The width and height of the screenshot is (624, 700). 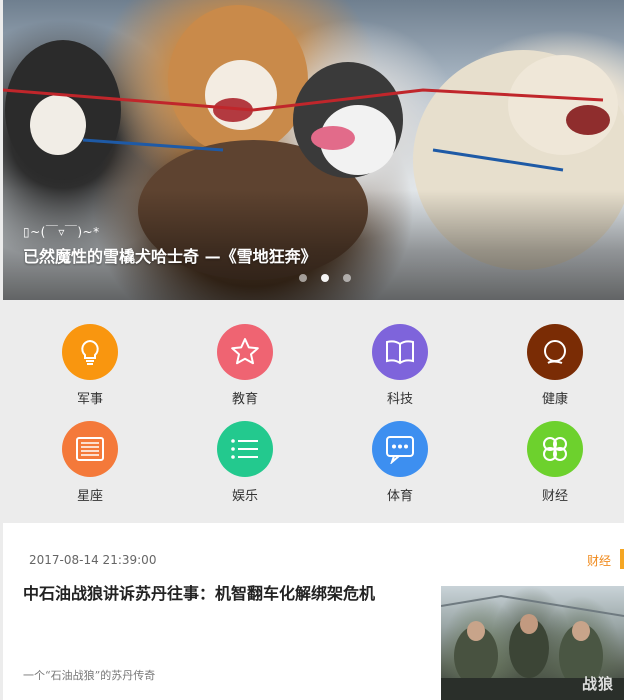 What do you see at coordinates (554, 496) in the screenshot?
I see `category-label: 财经` at bounding box center [554, 496].